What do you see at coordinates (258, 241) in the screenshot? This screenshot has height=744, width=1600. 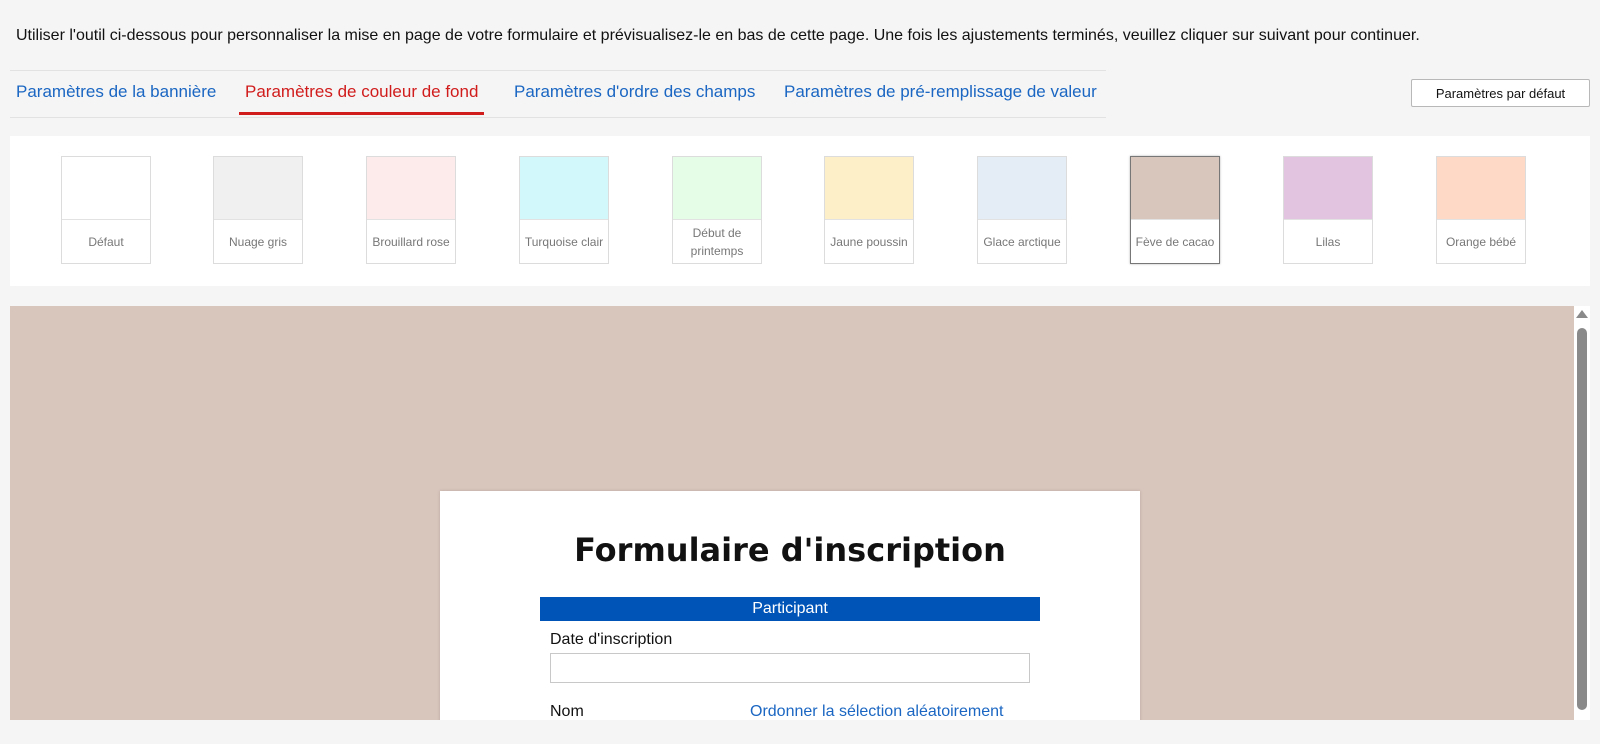 I see `swatch-label: Nuage gris` at bounding box center [258, 241].